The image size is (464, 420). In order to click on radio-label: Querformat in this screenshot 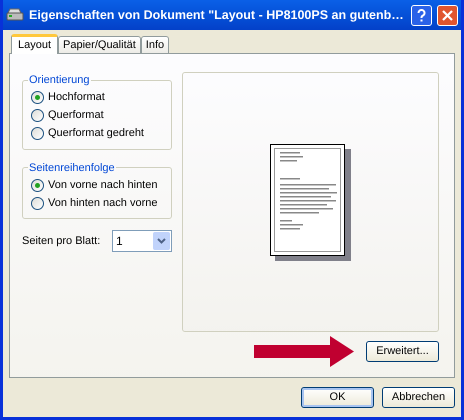, I will do `click(76, 115)`.